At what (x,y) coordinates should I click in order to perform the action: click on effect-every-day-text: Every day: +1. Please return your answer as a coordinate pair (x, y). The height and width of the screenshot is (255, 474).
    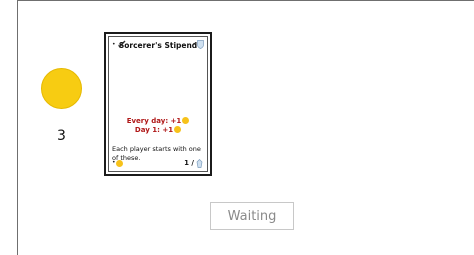
    Looking at the image, I should click on (154, 121).